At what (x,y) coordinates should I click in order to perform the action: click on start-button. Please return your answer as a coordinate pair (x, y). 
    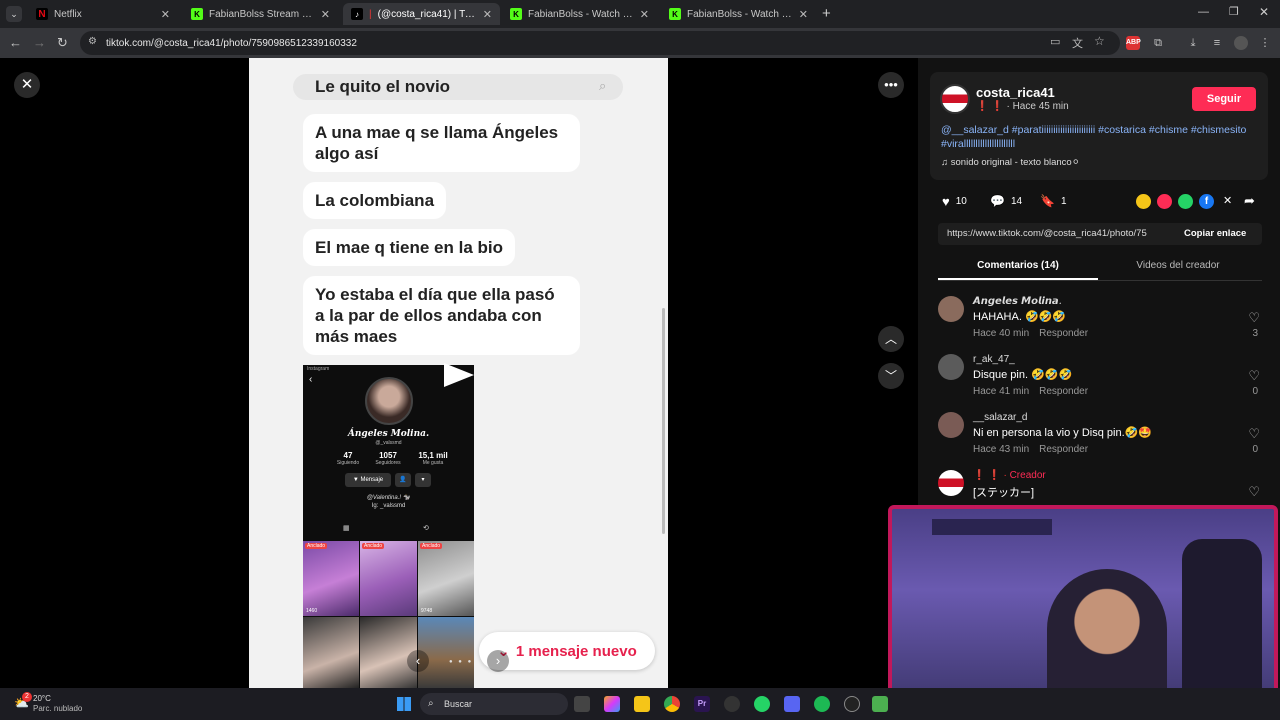
    Looking at the image, I should click on (404, 704).